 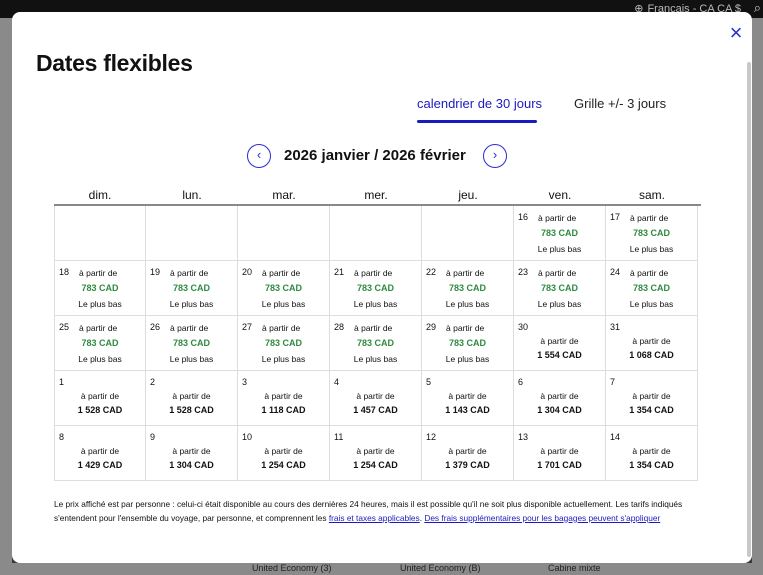 What do you see at coordinates (100, 453) in the screenshot?
I see `calendar-day-cell: 8 à partir de 1 429 CAD` at bounding box center [100, 453].